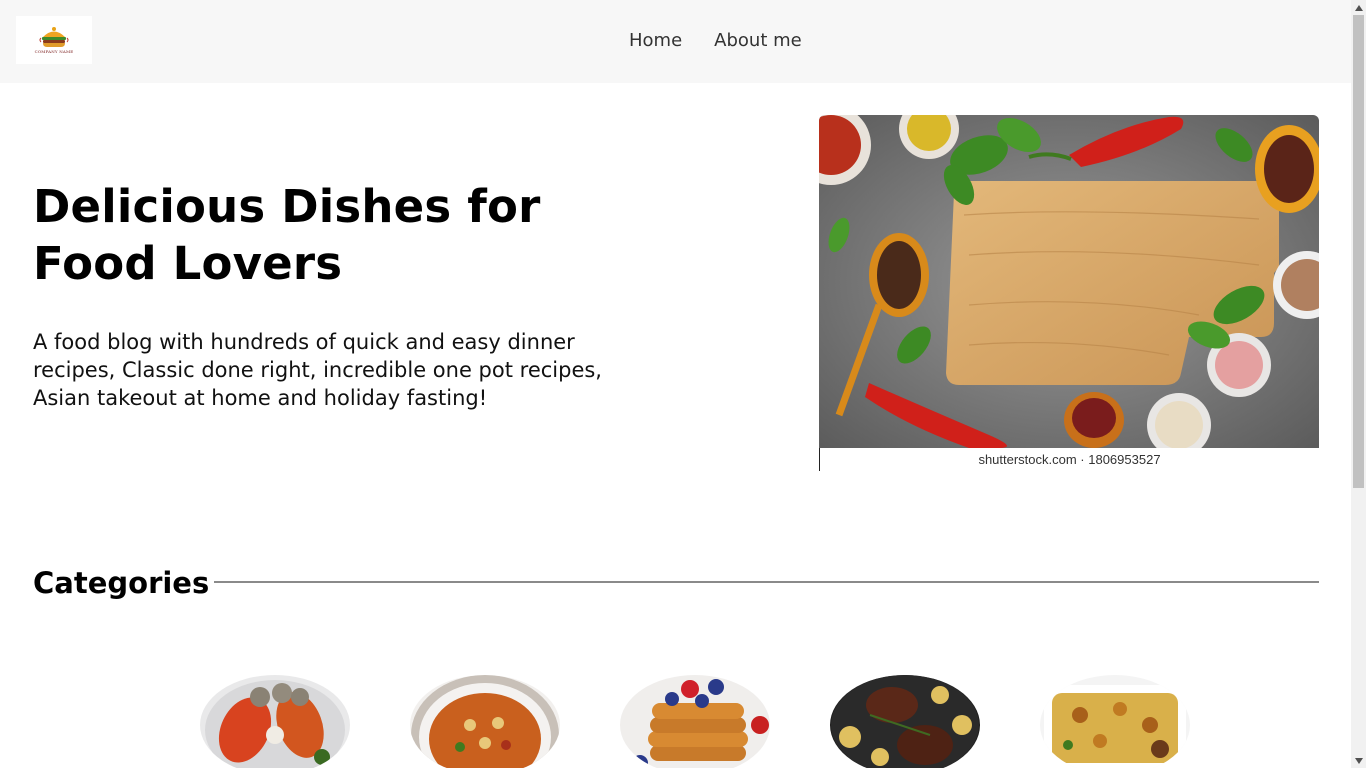  I want to click on category-seafood, so click(275, 721).